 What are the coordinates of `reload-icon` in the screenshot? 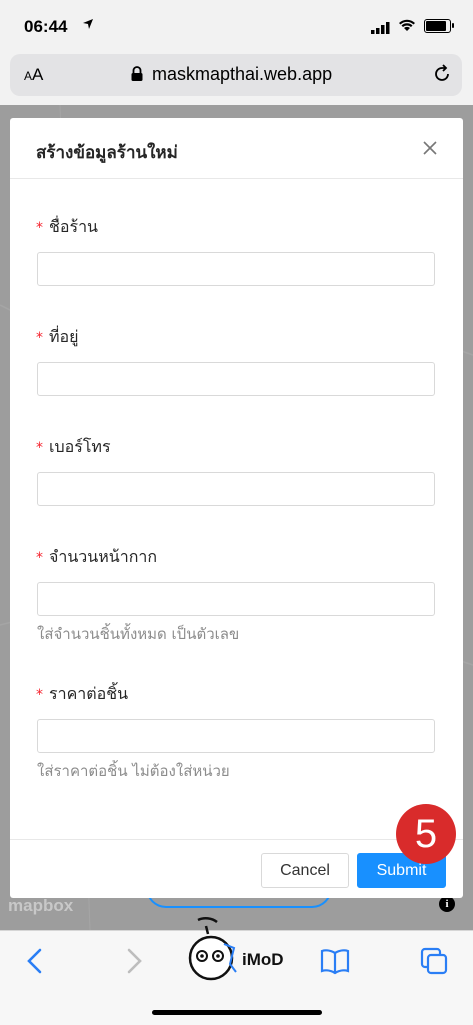 It's located at (442, 76).